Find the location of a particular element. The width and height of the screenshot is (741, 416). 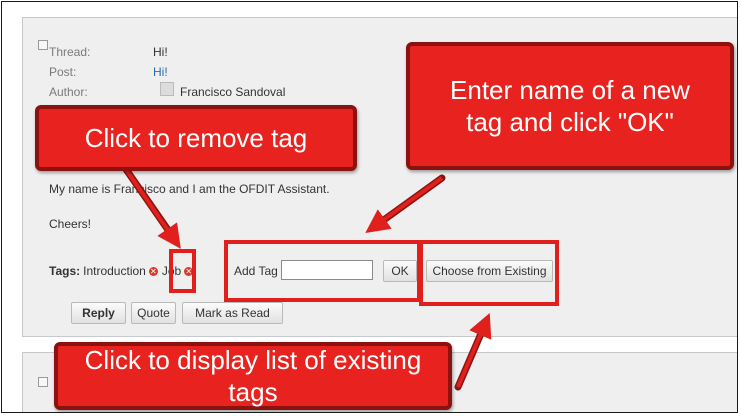

remove-tag-callout: Click to remove tag is located at coordinates (196, 138).